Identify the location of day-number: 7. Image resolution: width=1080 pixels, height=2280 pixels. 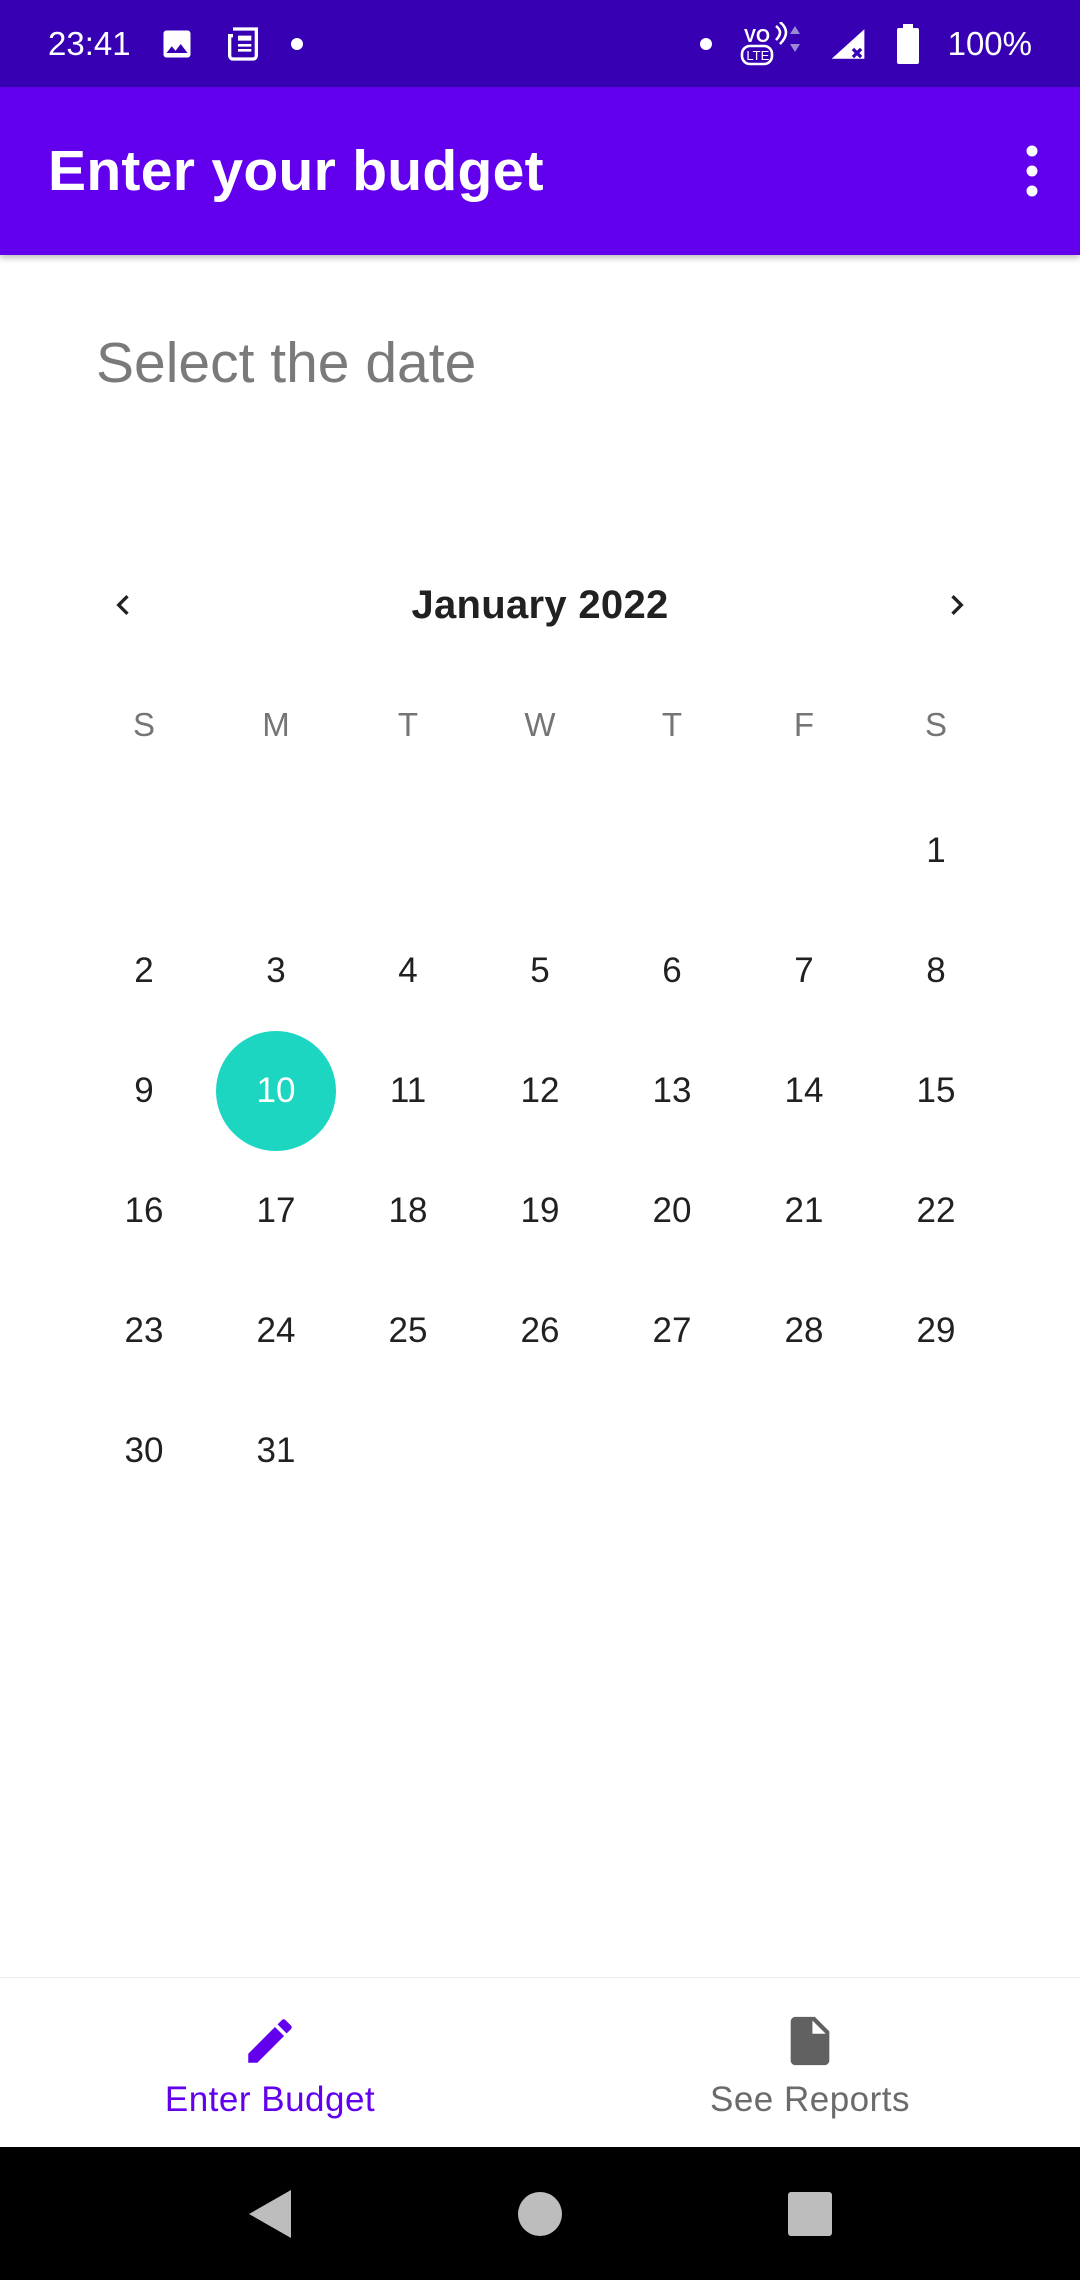
(804, 970).